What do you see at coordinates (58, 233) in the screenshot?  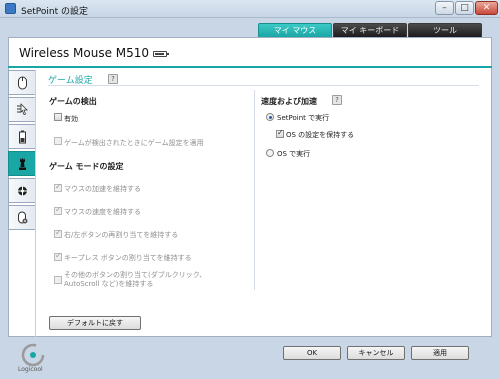 I see `keep-button-swap-checkbox` at bounding box center [58, 233].